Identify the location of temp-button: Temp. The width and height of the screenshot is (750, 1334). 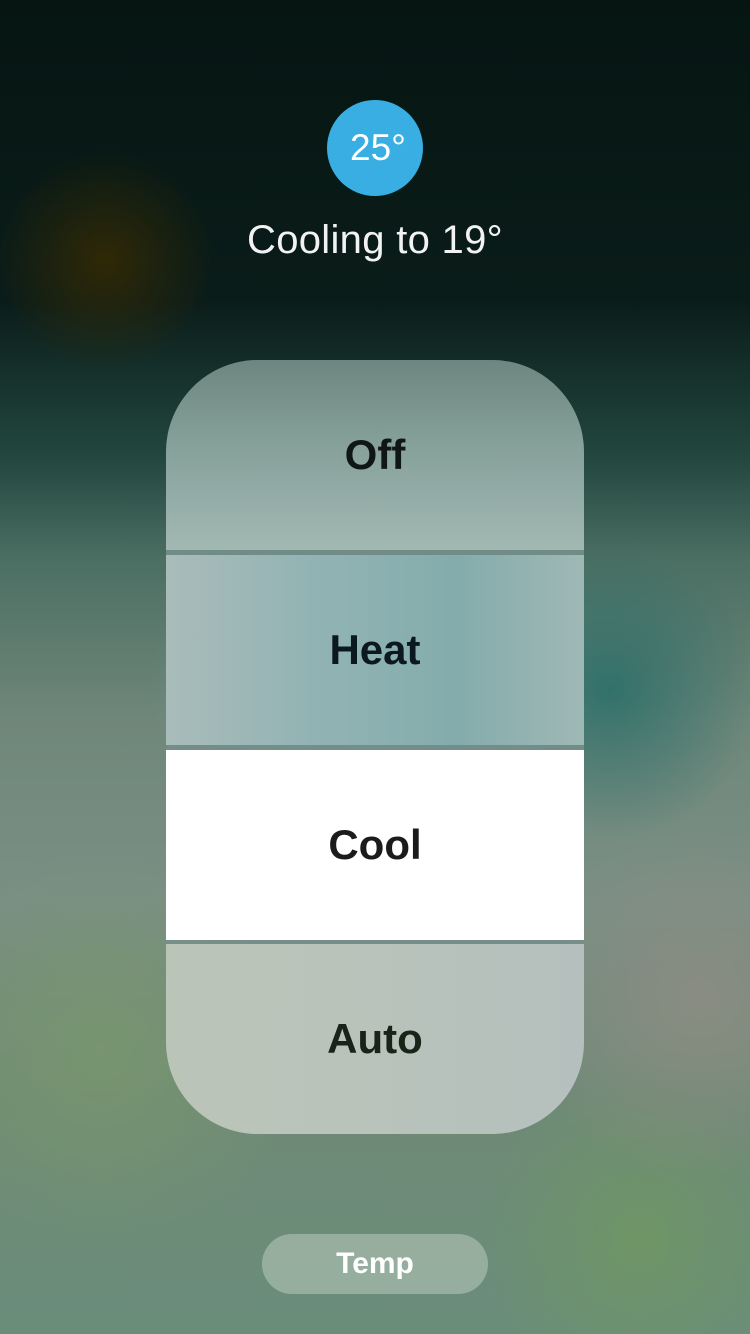
(375, 1264).